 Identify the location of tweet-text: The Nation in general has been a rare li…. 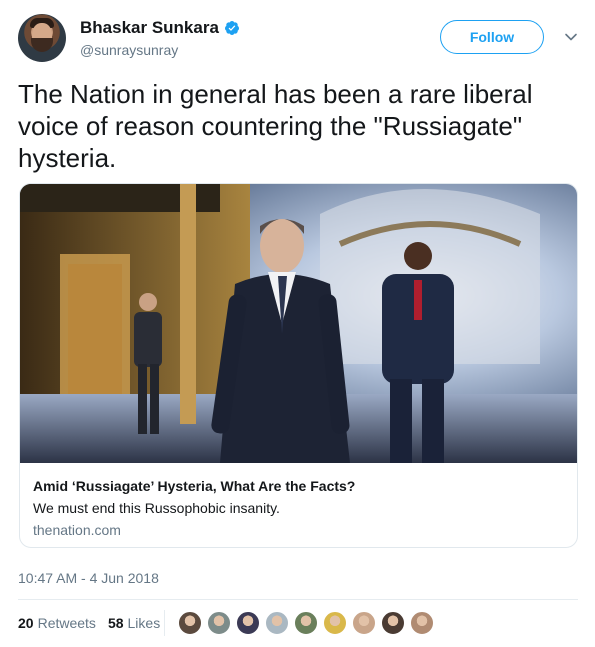
(275, 126).